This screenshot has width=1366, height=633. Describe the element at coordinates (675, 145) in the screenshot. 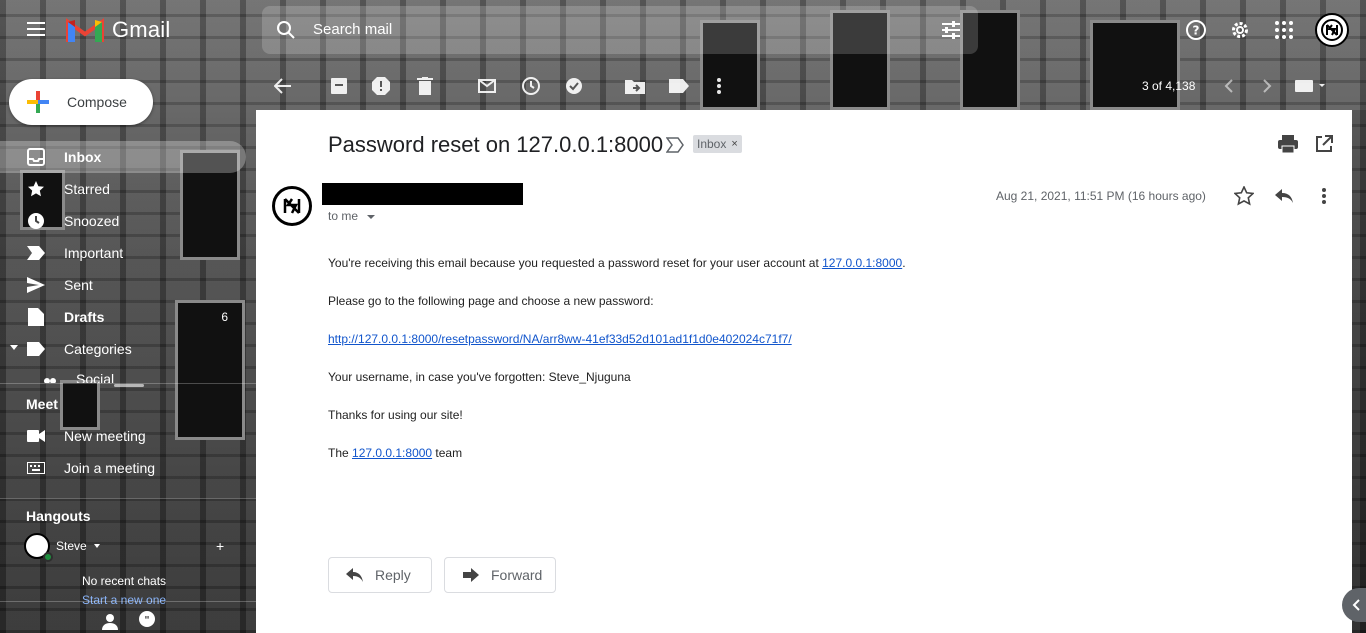

I see `importance-marker-icon` at that location.